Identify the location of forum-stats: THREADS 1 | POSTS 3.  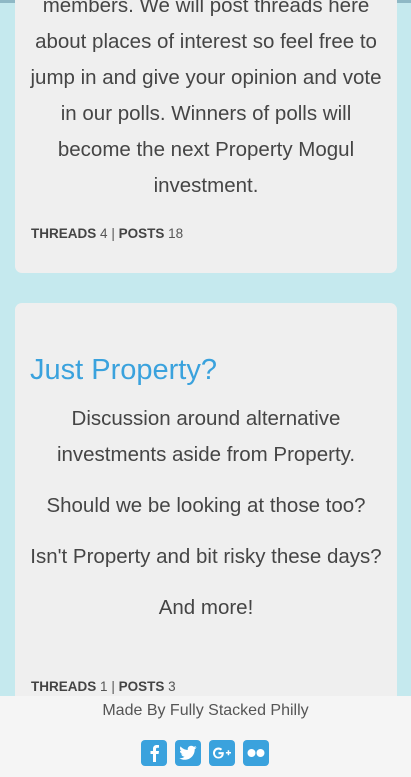
(103, 687).